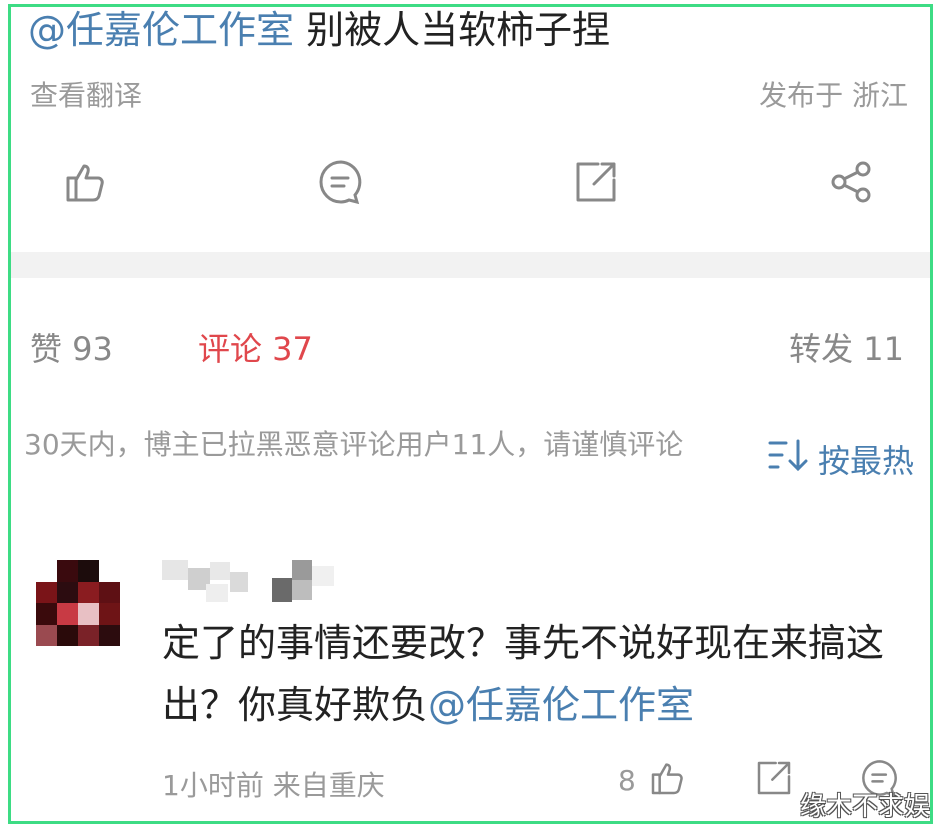 The image size is (944, 831). I want to click on comment-thumbs-up-icon, so click(668, 778).